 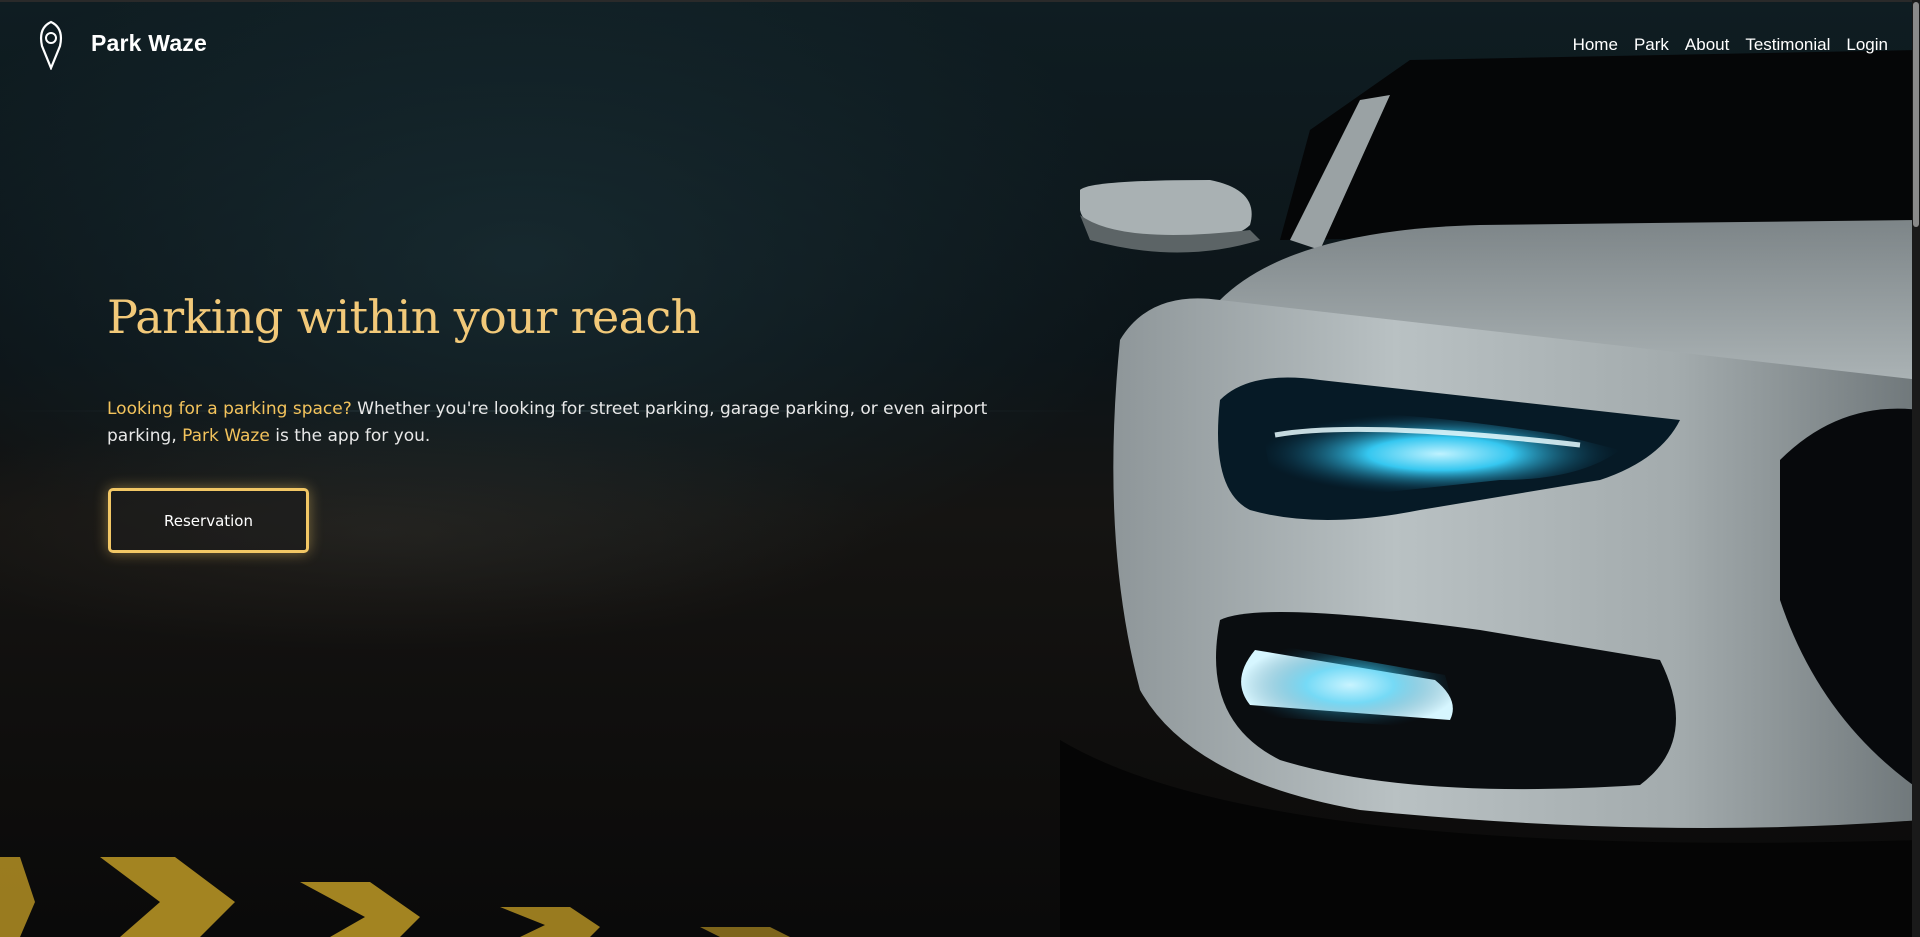 I want to click on nav-about-link: About, so click(x=1707, y=45).